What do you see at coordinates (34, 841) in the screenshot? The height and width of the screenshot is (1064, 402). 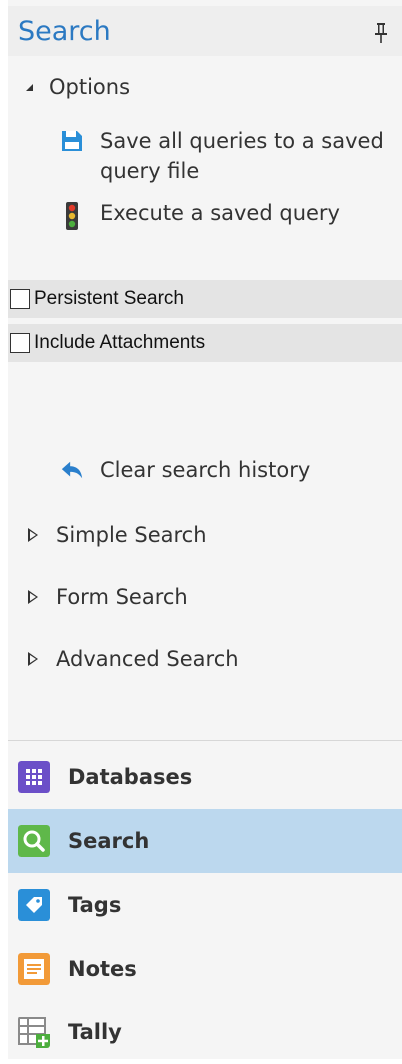 I see `search-icon` at bounding box center [34, 841].